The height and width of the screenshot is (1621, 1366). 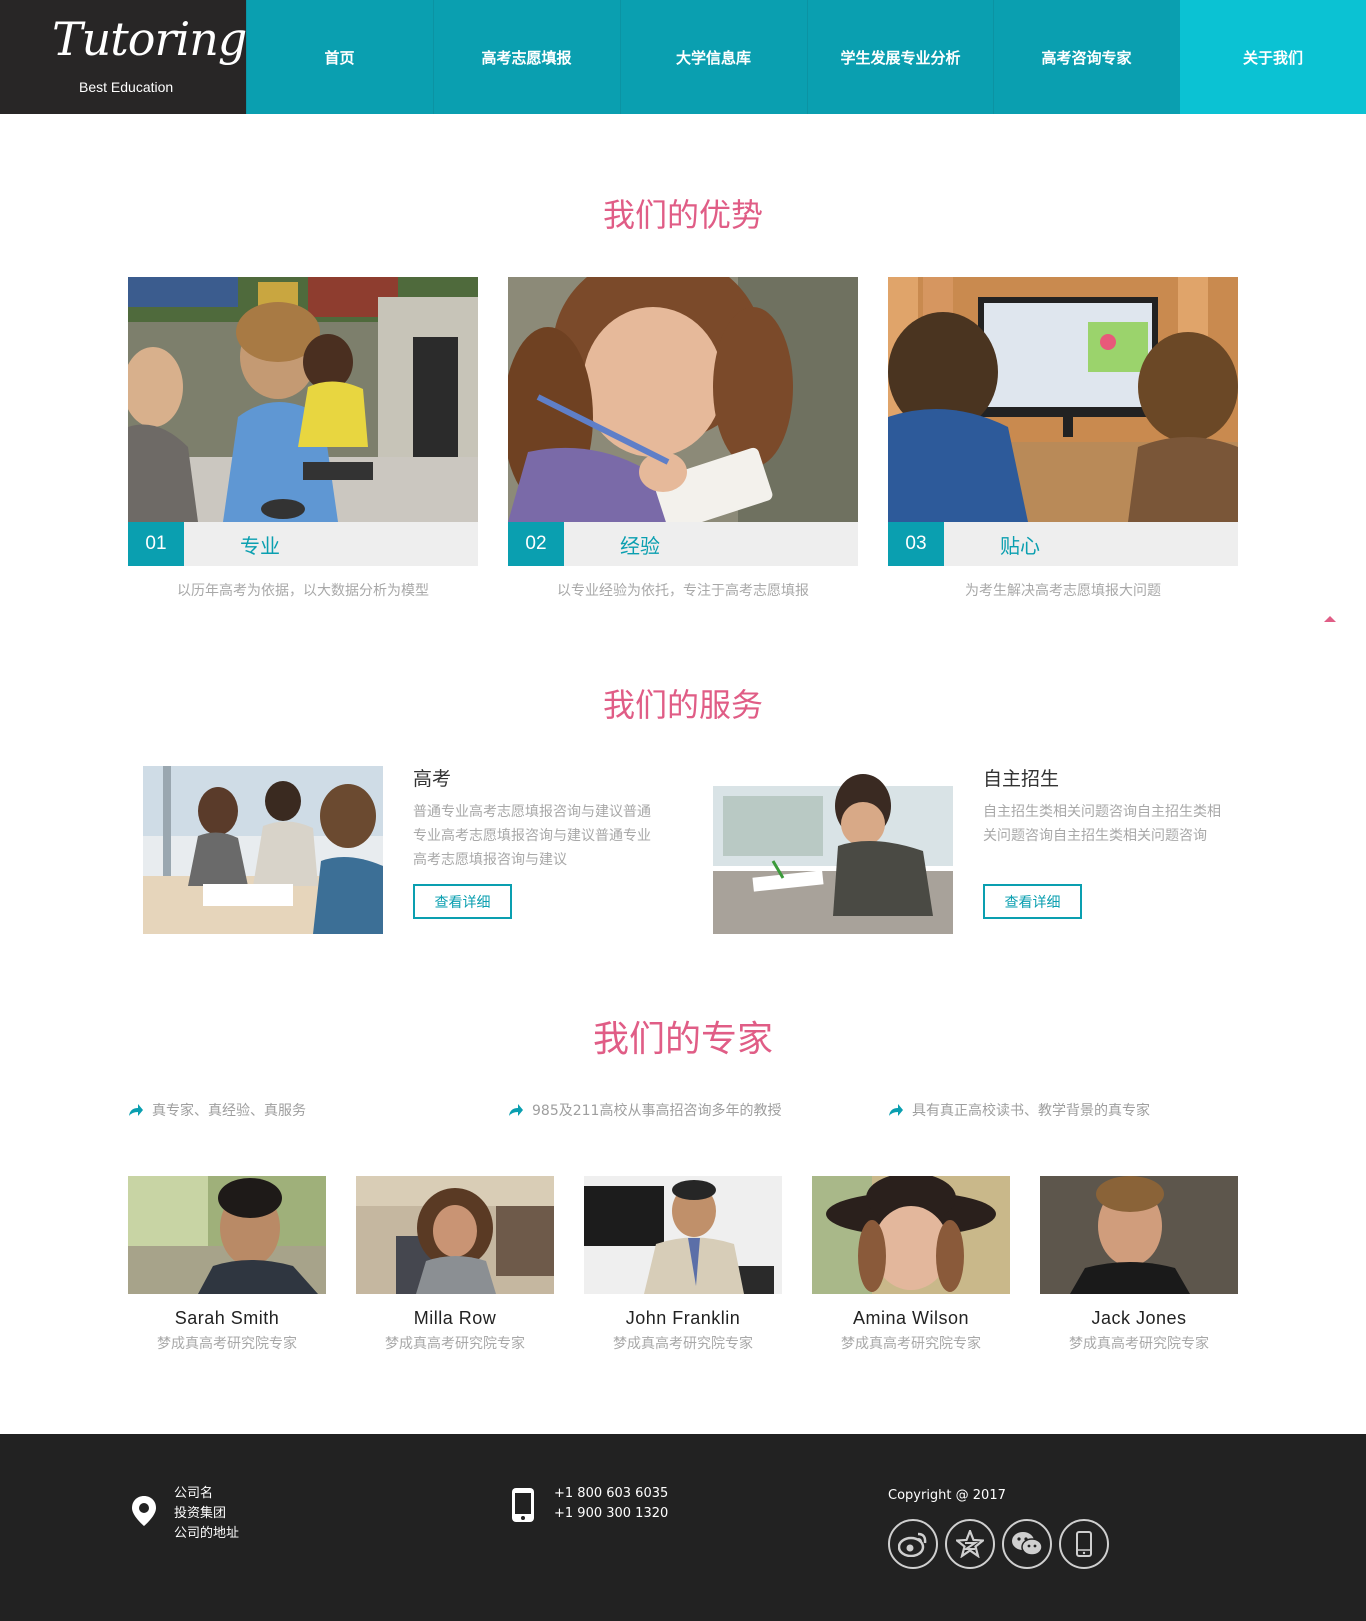 I want to click on weibo-icon, so click(x=913, y=1544).